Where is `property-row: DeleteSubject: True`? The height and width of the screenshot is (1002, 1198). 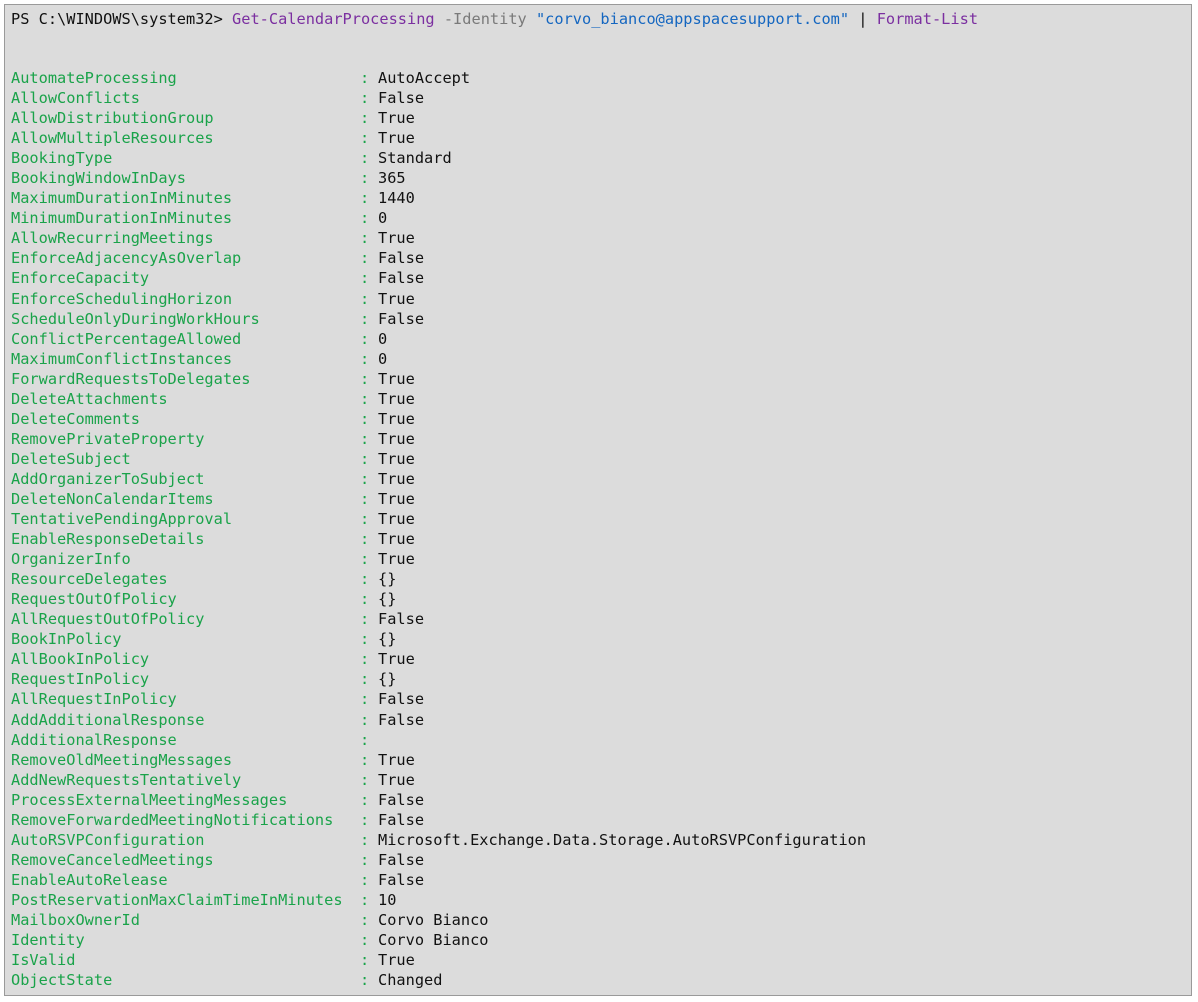 property-row: DeleteSubject: True is located at coordinates (438, 459).